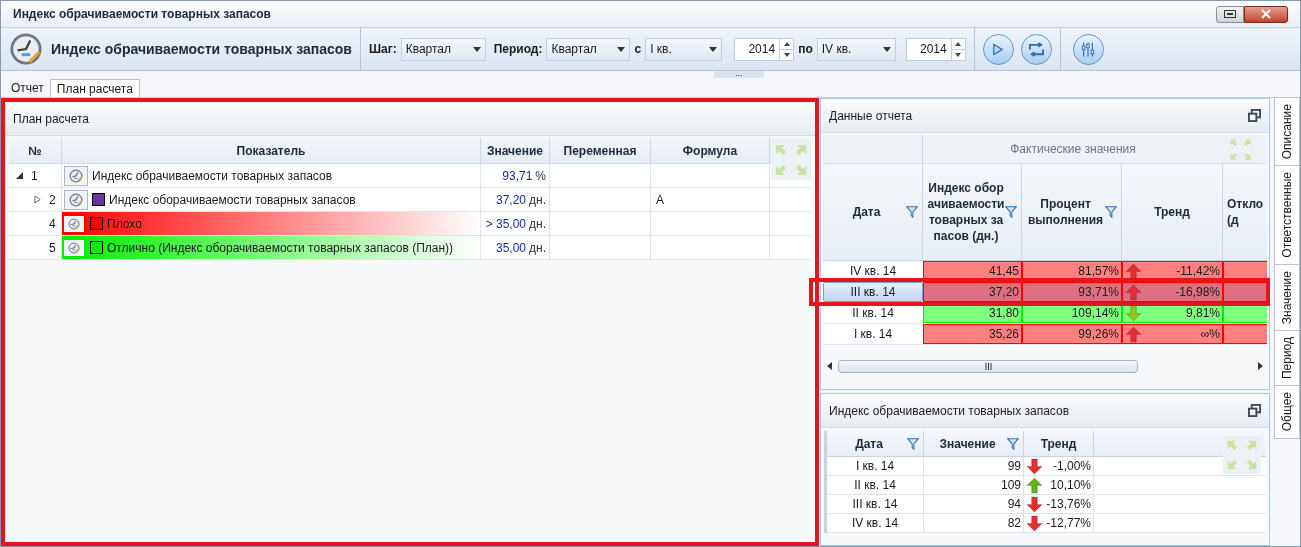 This screenshot has height=547, width=1301. I want to click on toolbar-title: Индекс обрачиваемости товарных запасов, so click(201, 49).